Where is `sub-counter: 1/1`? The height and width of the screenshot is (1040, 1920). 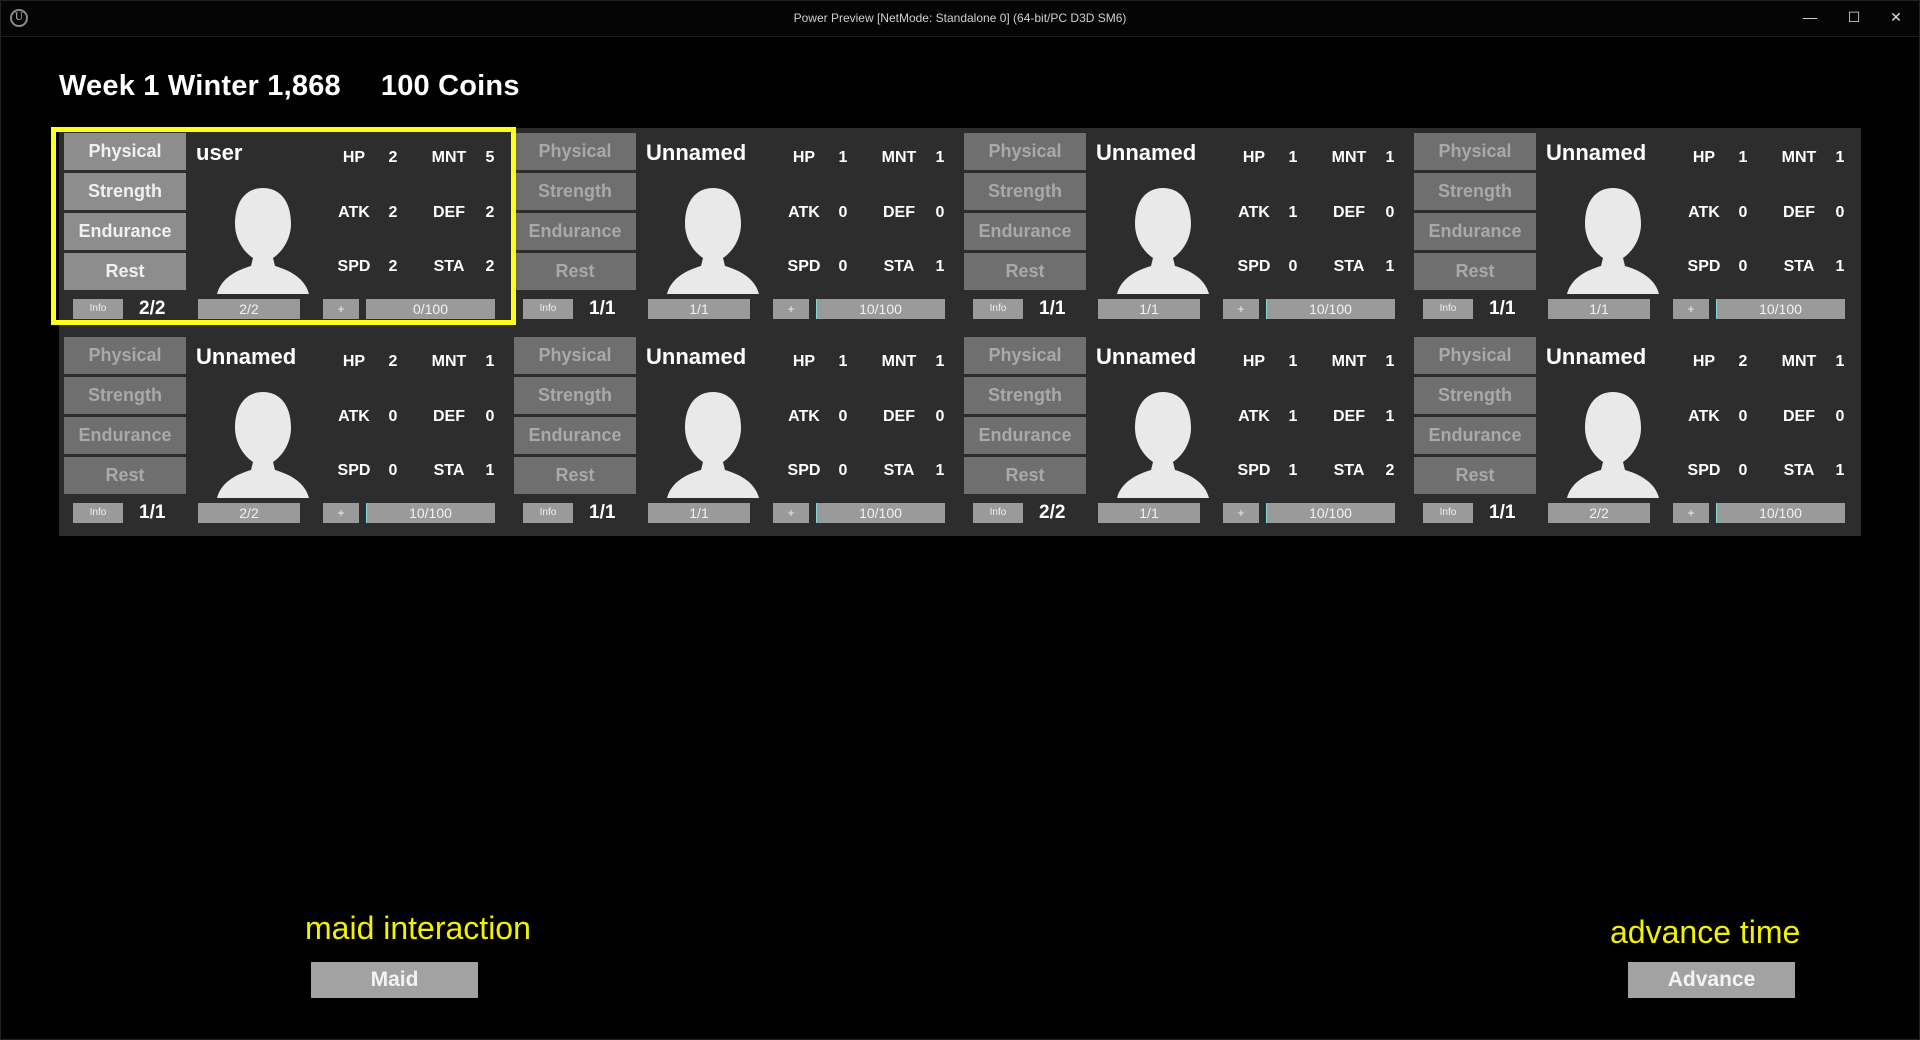 sub-counter: 1/1 is located at coordinates (699, 309).